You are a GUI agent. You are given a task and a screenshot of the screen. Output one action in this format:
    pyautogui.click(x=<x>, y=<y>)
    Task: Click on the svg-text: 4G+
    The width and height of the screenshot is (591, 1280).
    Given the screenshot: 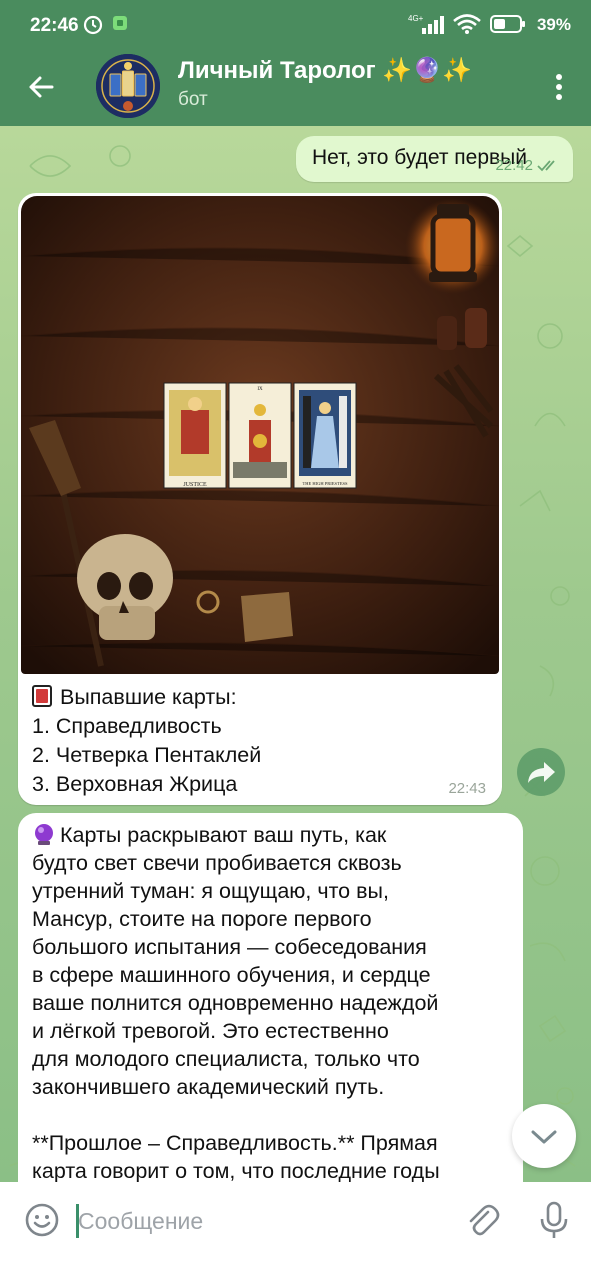 What is the action you would take?
    pyautogui.click(x=416, y=18)
    